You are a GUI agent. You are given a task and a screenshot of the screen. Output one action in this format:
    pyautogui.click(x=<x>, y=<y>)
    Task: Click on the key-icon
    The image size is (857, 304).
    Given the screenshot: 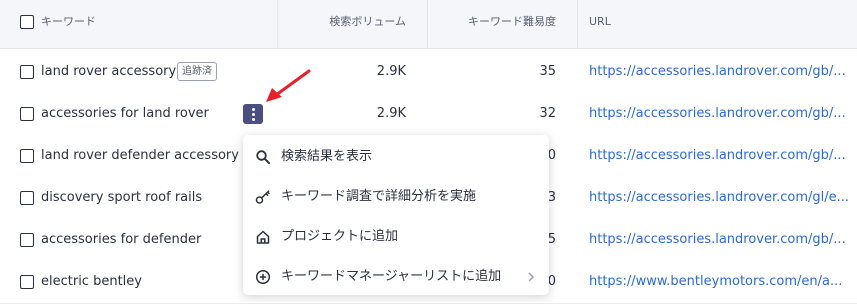 What is the action you would take?
    pyautogui.click(x=262, y=197)
    